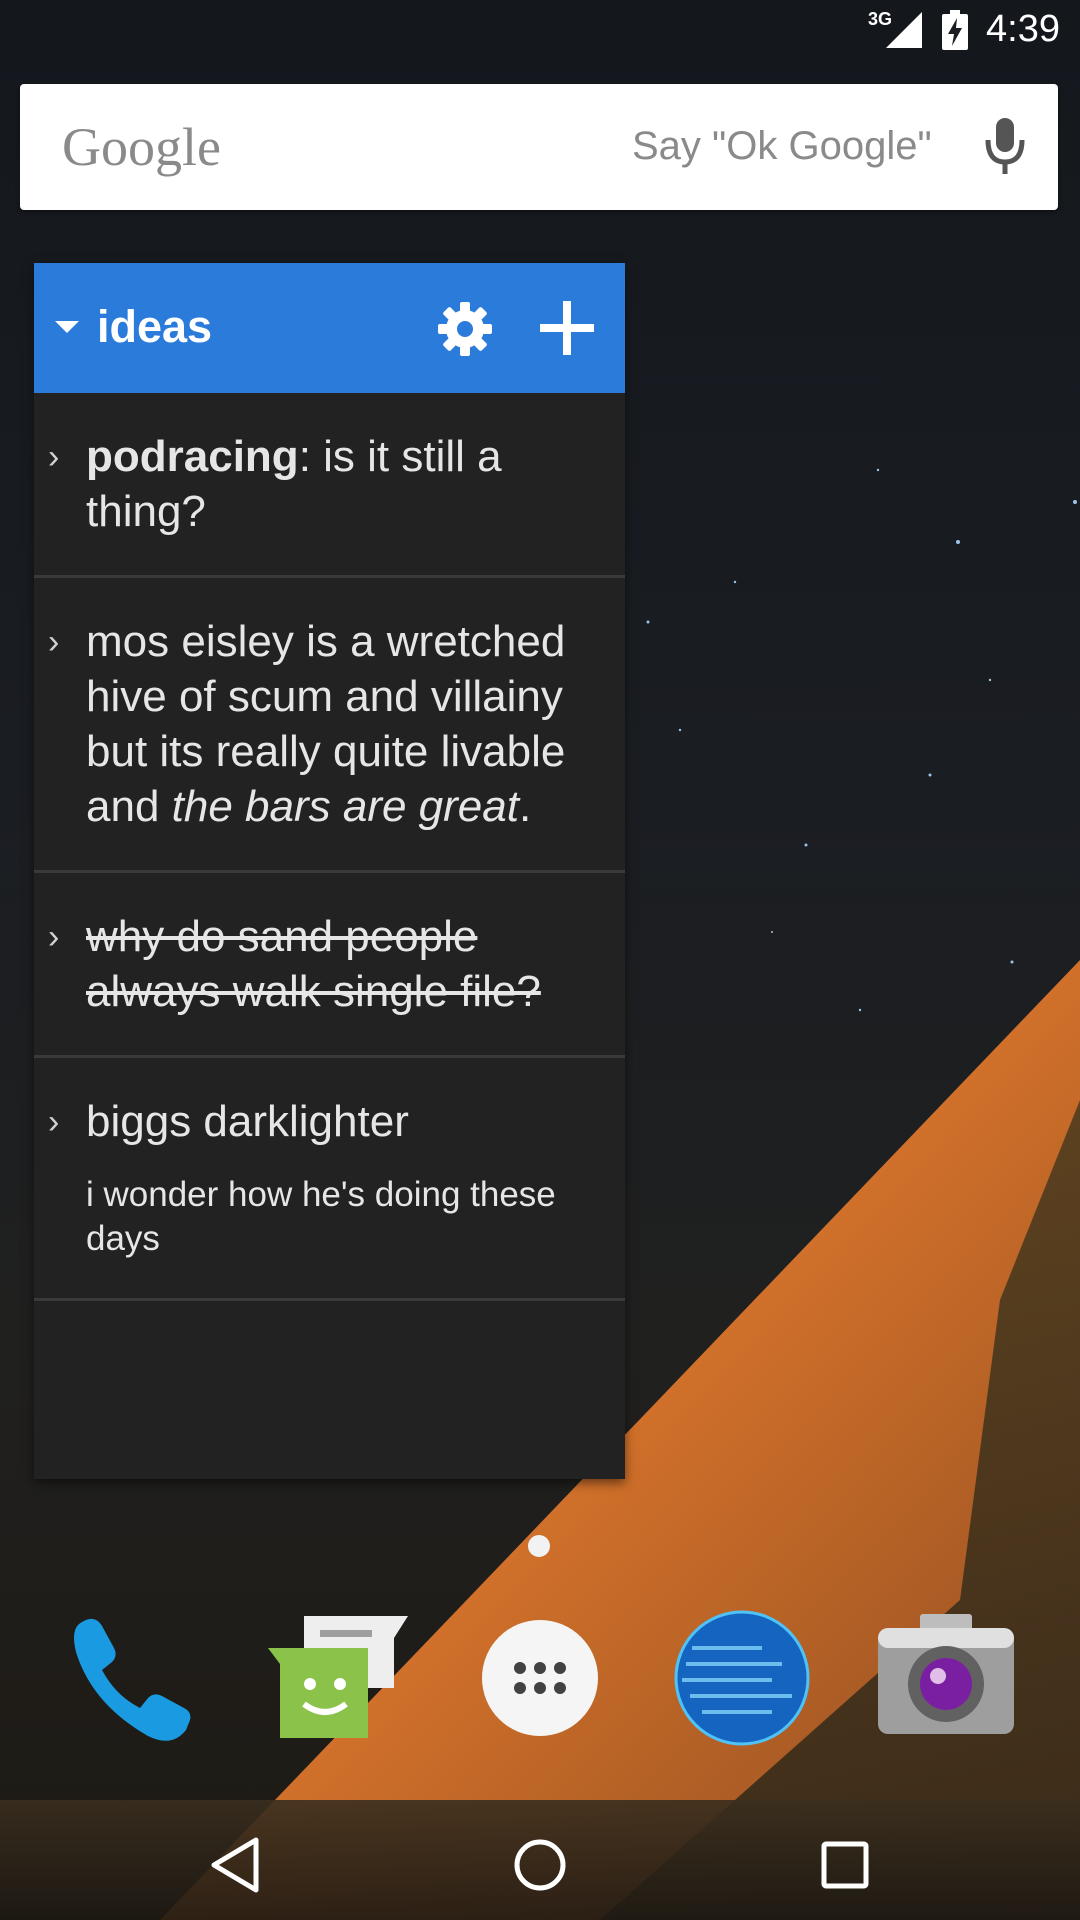  What do you see at coordinates (154, 327) in the screenshot?
I see `widget-title: ideas` at bounding box center [154, 327].